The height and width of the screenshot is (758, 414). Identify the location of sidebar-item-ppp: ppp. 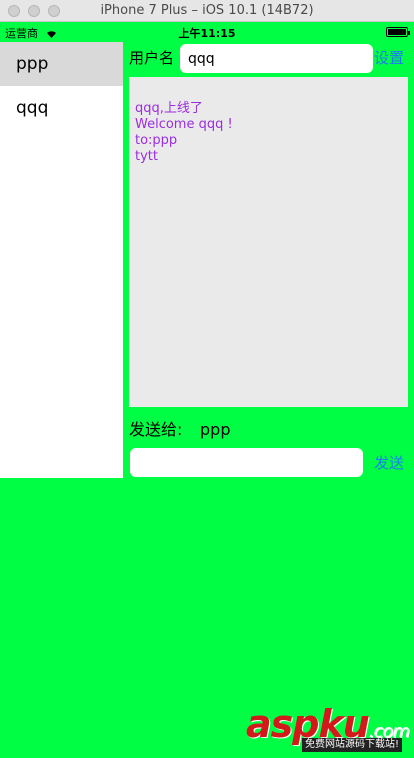
(61, 64).